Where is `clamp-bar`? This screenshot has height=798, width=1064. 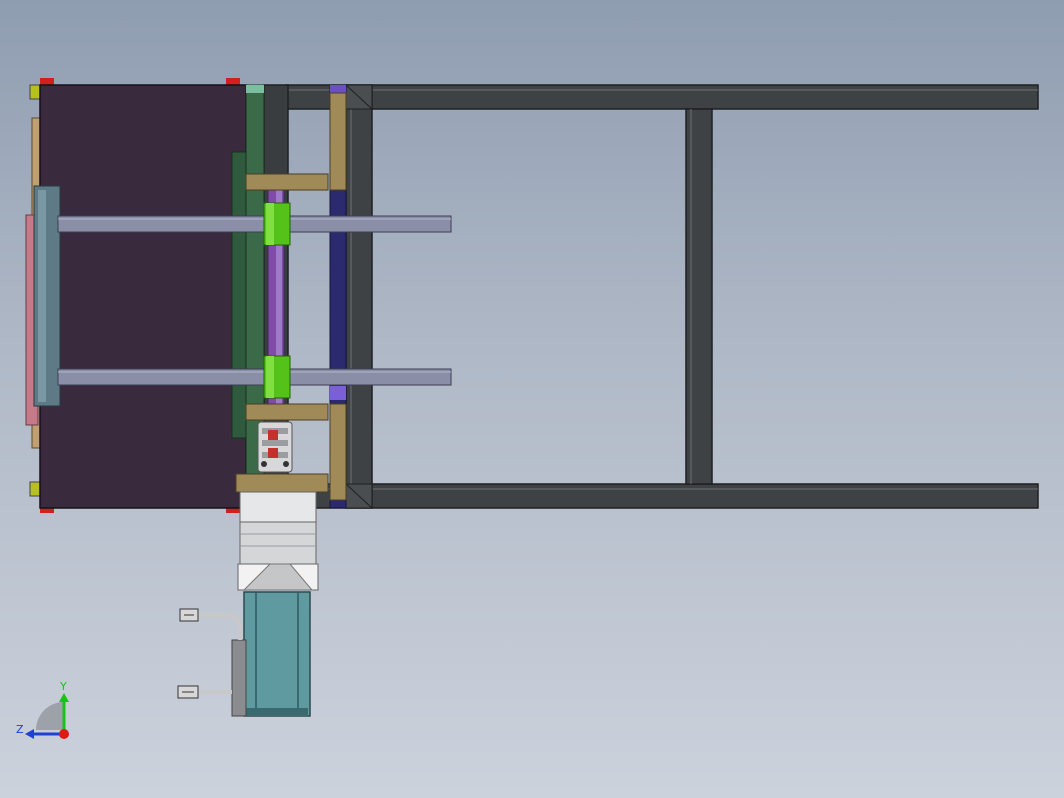 clamp-bar is located at coordinates (47, 296).